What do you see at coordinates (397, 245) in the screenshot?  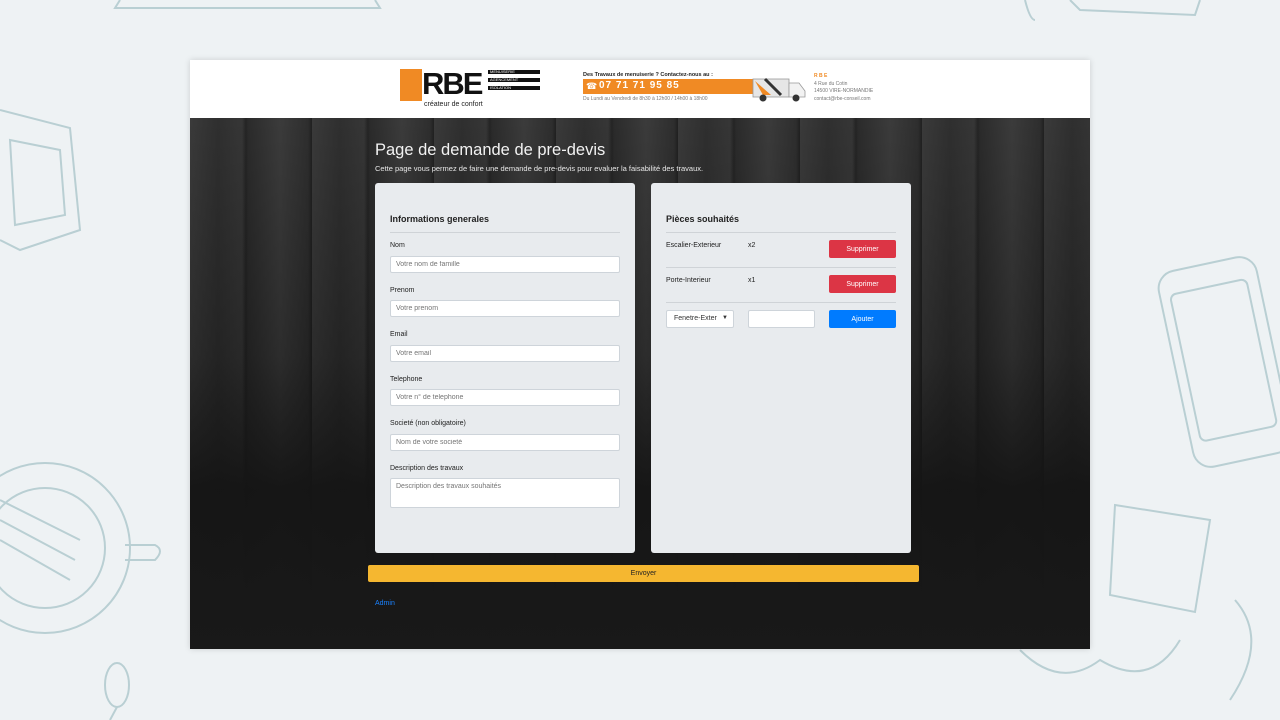 I see `nom-label: Nom` at bounding box center [397, 245].